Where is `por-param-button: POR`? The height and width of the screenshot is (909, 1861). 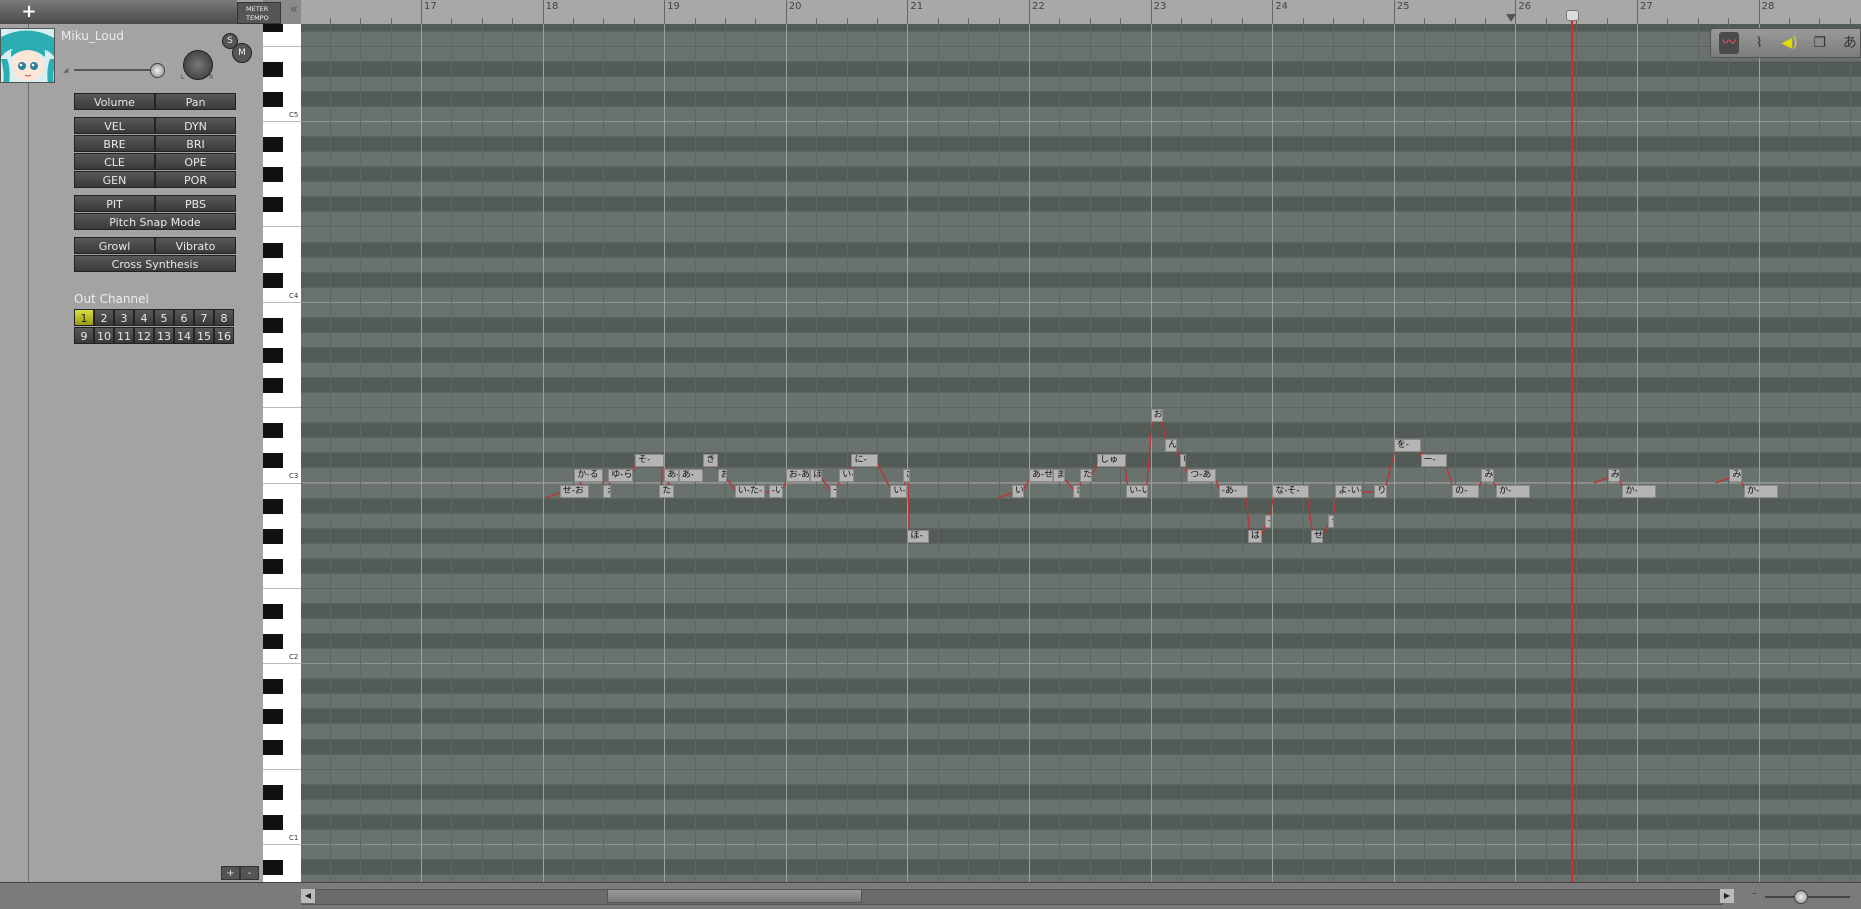 por-param-button: POR is located at coordinates (195, 179).